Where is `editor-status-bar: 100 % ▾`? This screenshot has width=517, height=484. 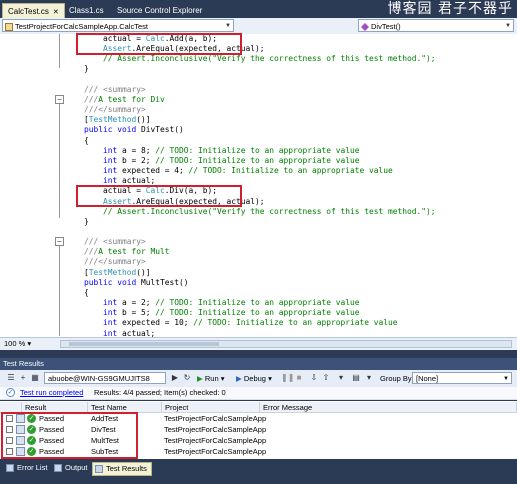 editor-status-bar: 100 % ▾ is located at coordinates (258, 343).